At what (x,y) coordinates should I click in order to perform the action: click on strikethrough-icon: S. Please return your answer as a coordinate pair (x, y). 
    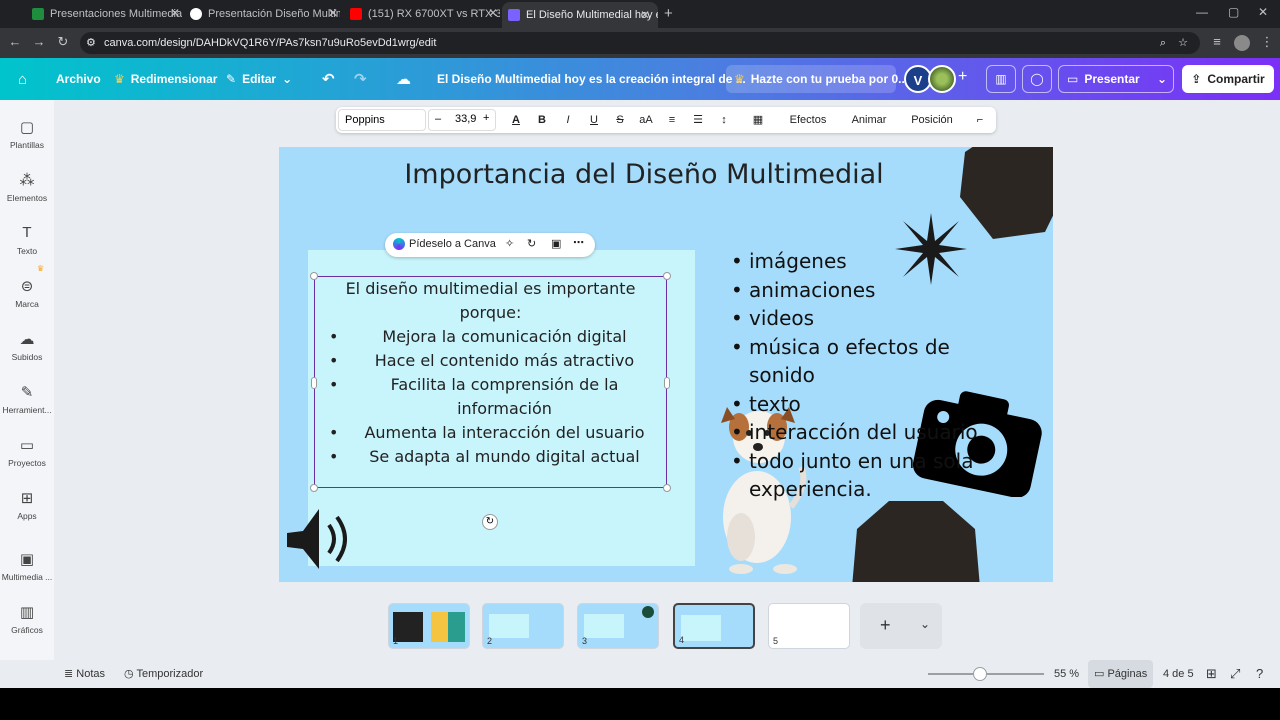
    Looking at the image, I should click on (620, 120).